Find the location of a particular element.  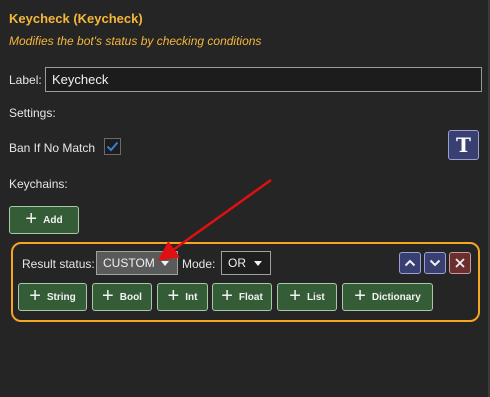

key-type-label: Float is located at coordinates (250, 297).